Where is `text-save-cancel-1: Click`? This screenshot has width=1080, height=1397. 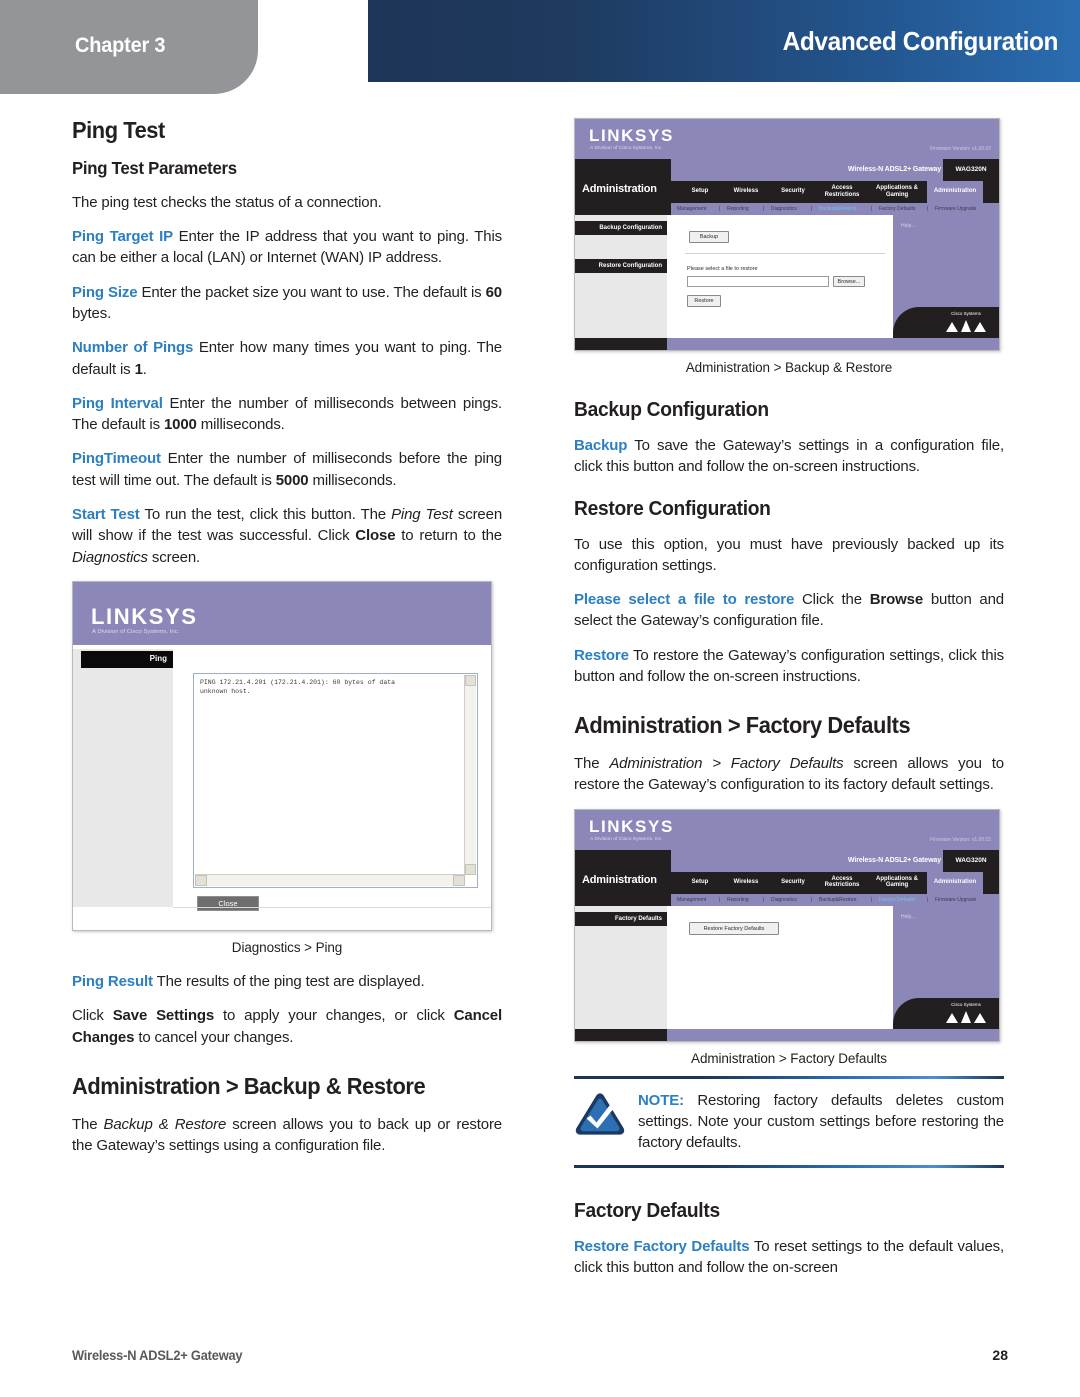
text-save-cancel-1: Click is located at coordinates (92, 1016).